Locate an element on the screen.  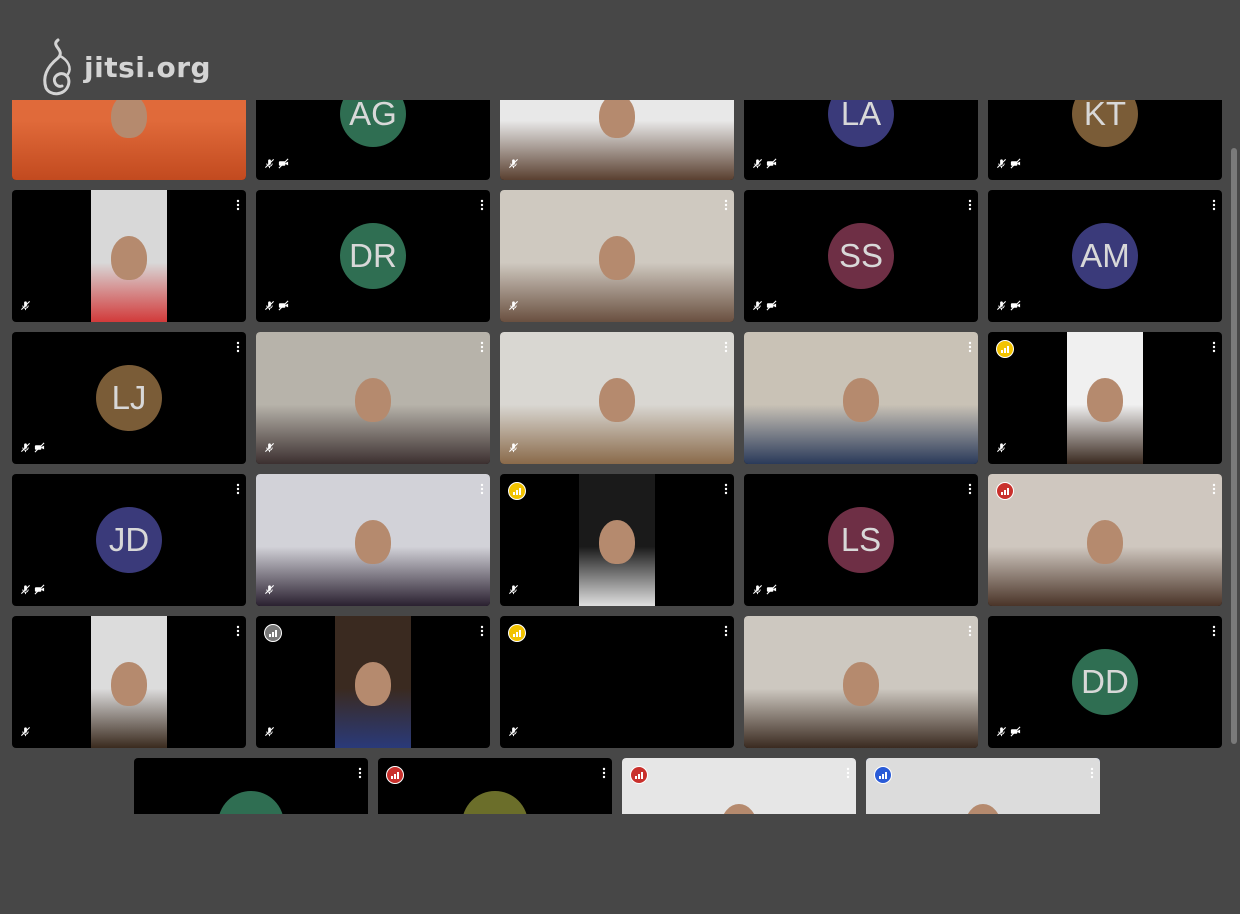
participant-tile-lj: LJ is located at coordinates (129, 398).